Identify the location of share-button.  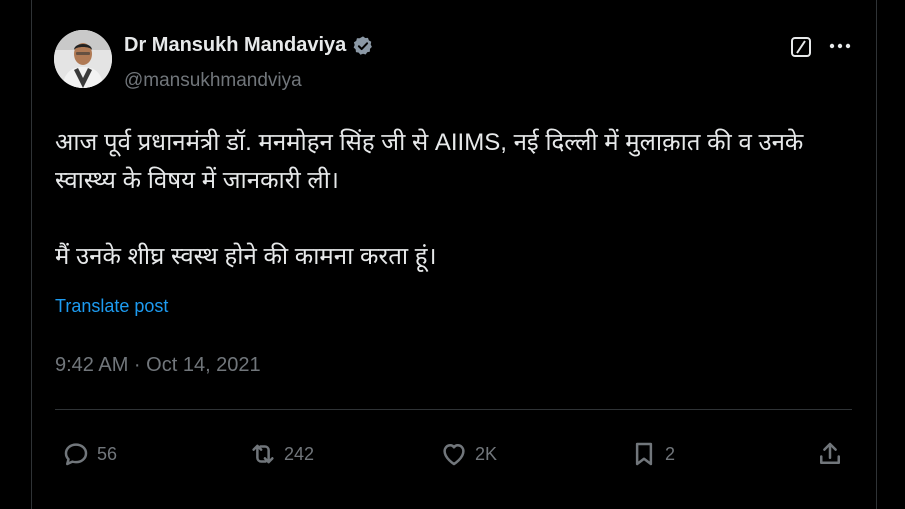
(830, 454).